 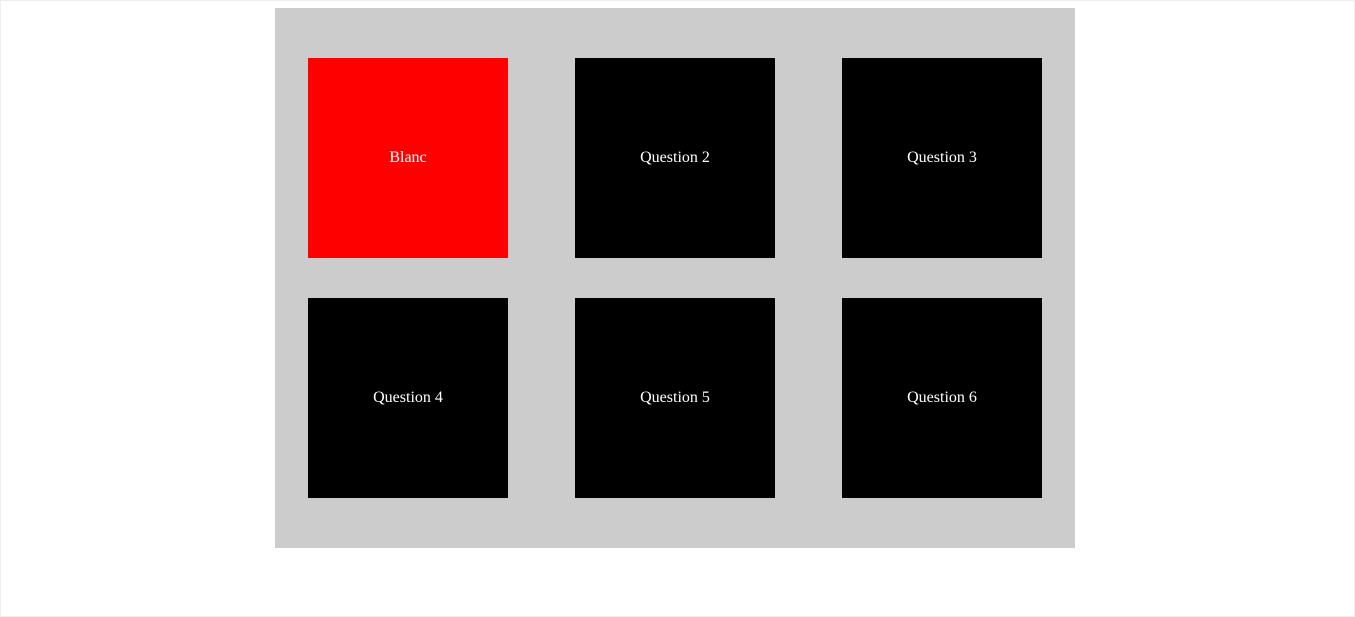 I want to click on tile-label: Question 6, so click(x=942, y=397).